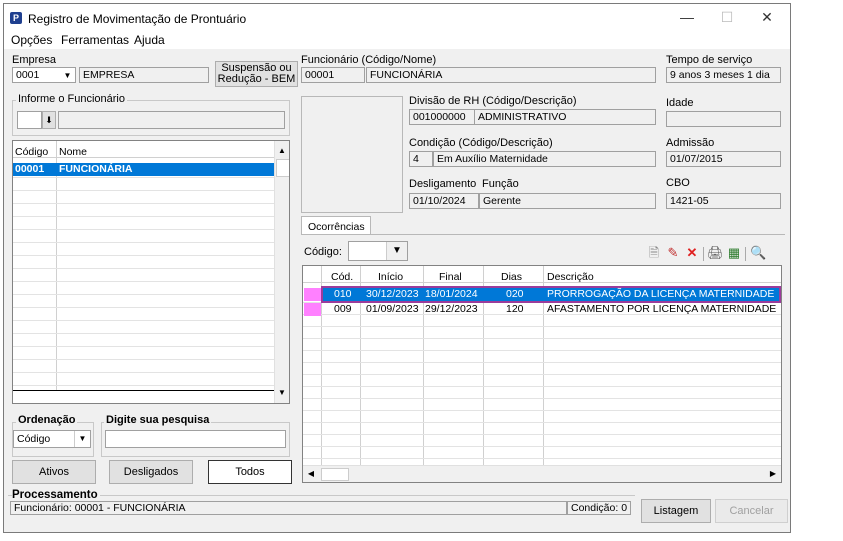 The image size is (843, 541). I want to click on listagem-button: Listagem, so click(676, 511).